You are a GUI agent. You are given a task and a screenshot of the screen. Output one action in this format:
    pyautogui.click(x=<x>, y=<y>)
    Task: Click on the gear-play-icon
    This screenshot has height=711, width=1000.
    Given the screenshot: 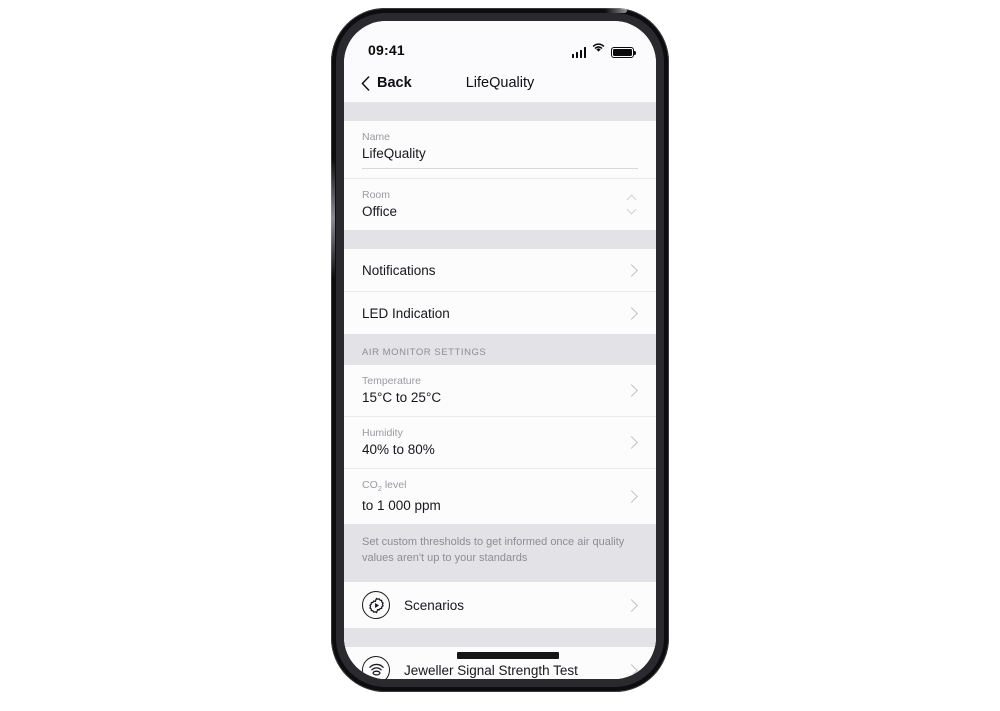 What is the action you would take?
    pyautogui.click(x=376, y=605)
    